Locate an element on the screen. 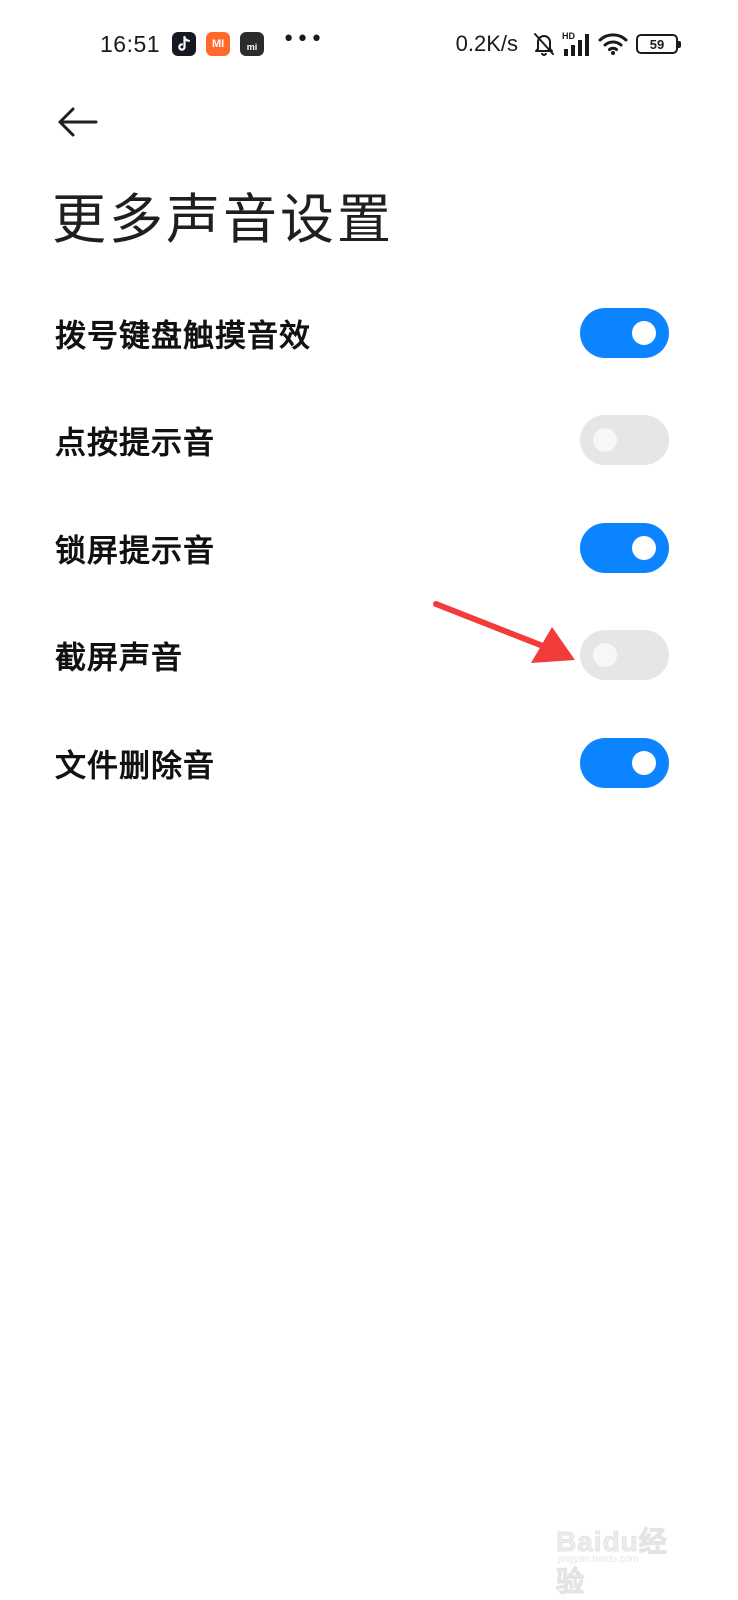 Image resolution: width=738 pixels, height=1600 pixels. setting-label: 拨号键盘触摸音效 is located at coordinates (183, 336).